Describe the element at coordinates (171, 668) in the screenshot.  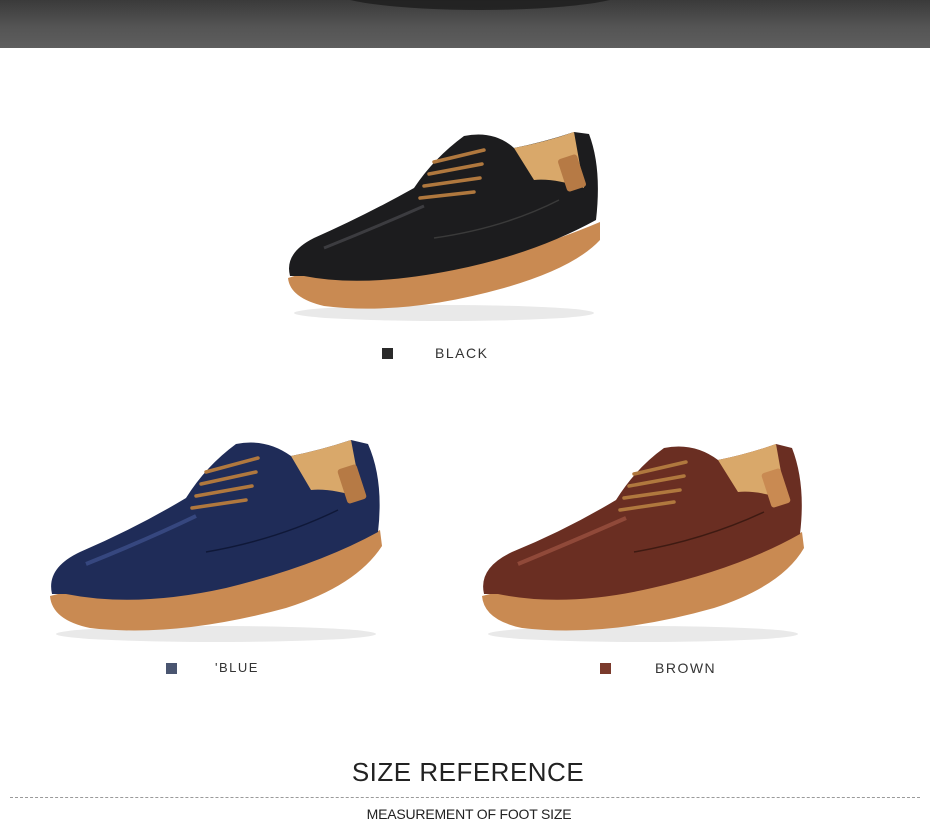
I see `color-swatch-blue` at that location.